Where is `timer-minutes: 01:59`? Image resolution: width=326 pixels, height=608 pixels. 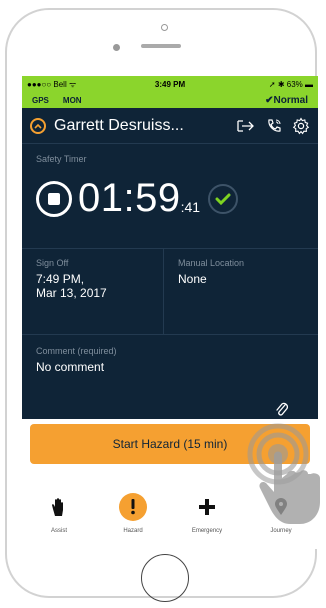
timer-minutes: 01:59 is located at coordinates (129, 198).